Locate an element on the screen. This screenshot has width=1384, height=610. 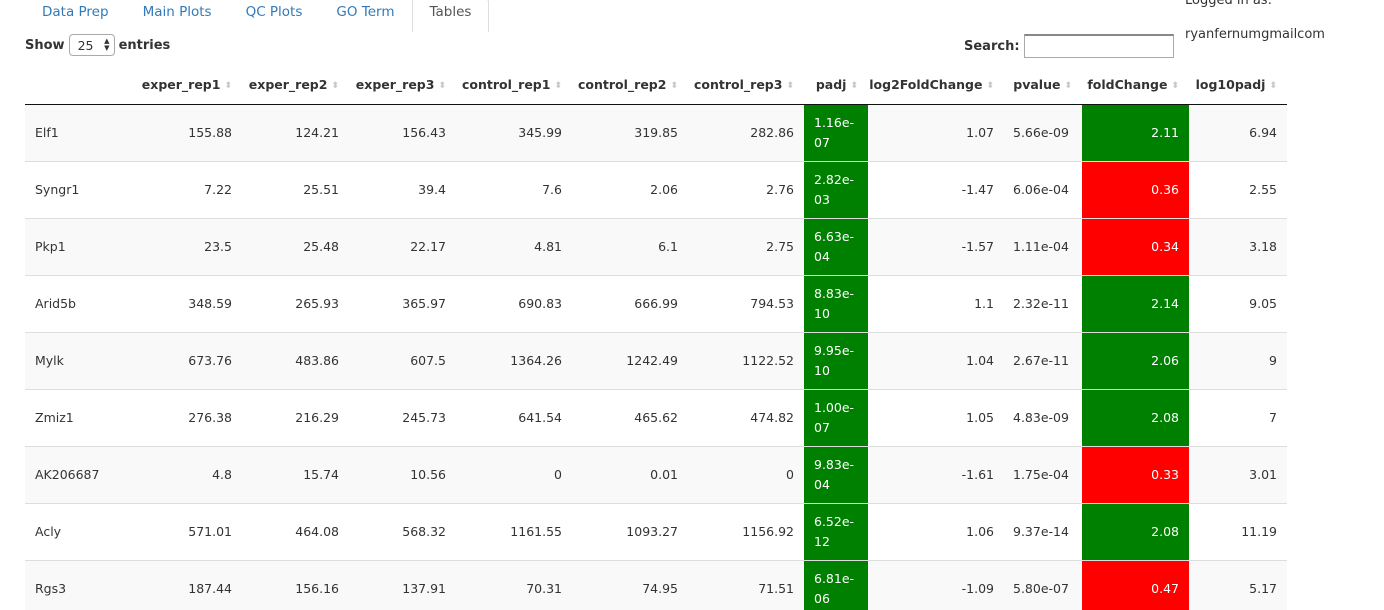
cell-exper-rep1: 4.8 is located at coordinates (188, 474).